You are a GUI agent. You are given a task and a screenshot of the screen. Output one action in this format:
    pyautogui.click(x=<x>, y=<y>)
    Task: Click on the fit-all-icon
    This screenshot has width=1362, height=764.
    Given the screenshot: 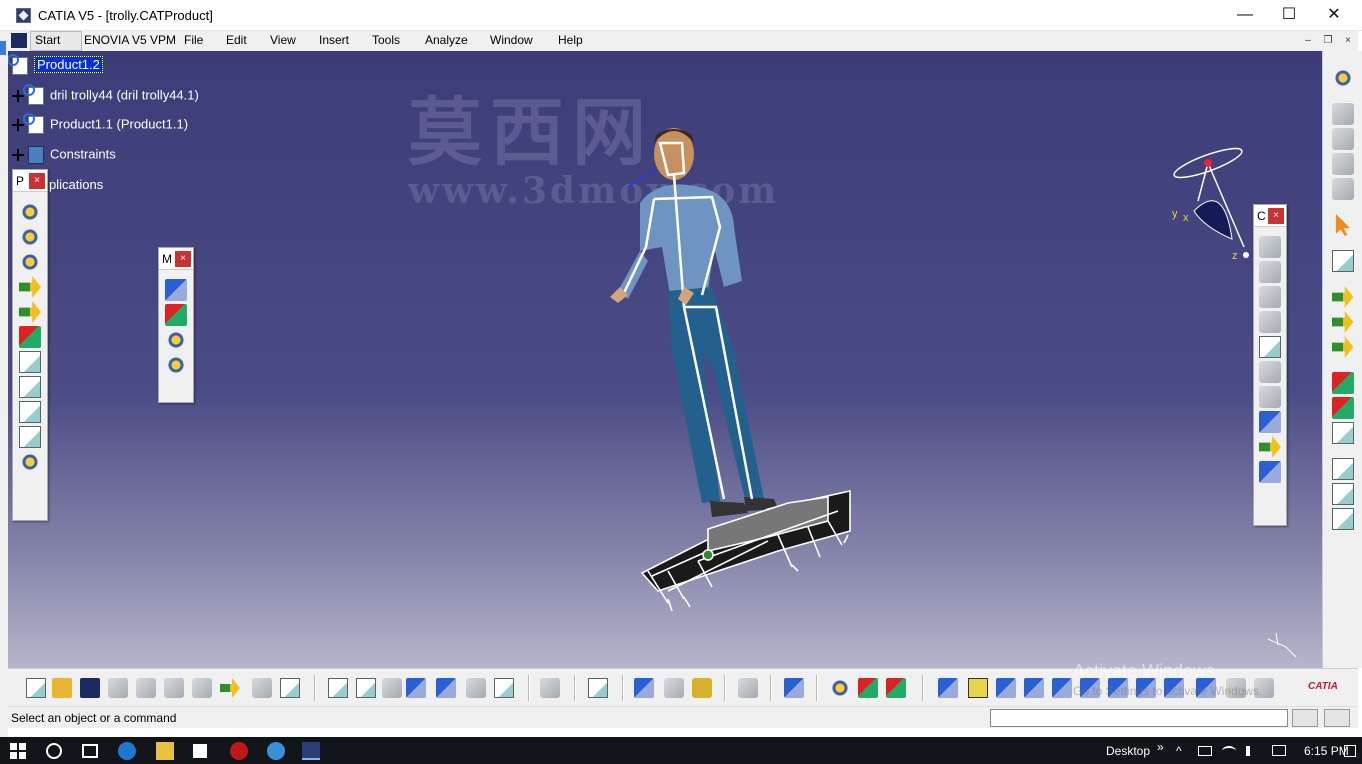 What is the action you would take?
    pyautogui.click(x=978, y=688)
    